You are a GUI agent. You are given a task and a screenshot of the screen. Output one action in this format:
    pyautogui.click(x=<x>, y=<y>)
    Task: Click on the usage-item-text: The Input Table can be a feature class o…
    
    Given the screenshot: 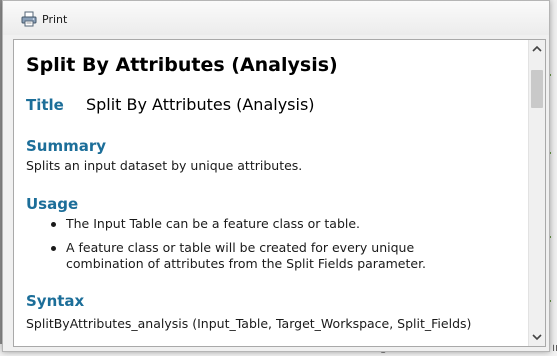 What is the action you would take?
    pyautogui.click(x=213, y=223)
    